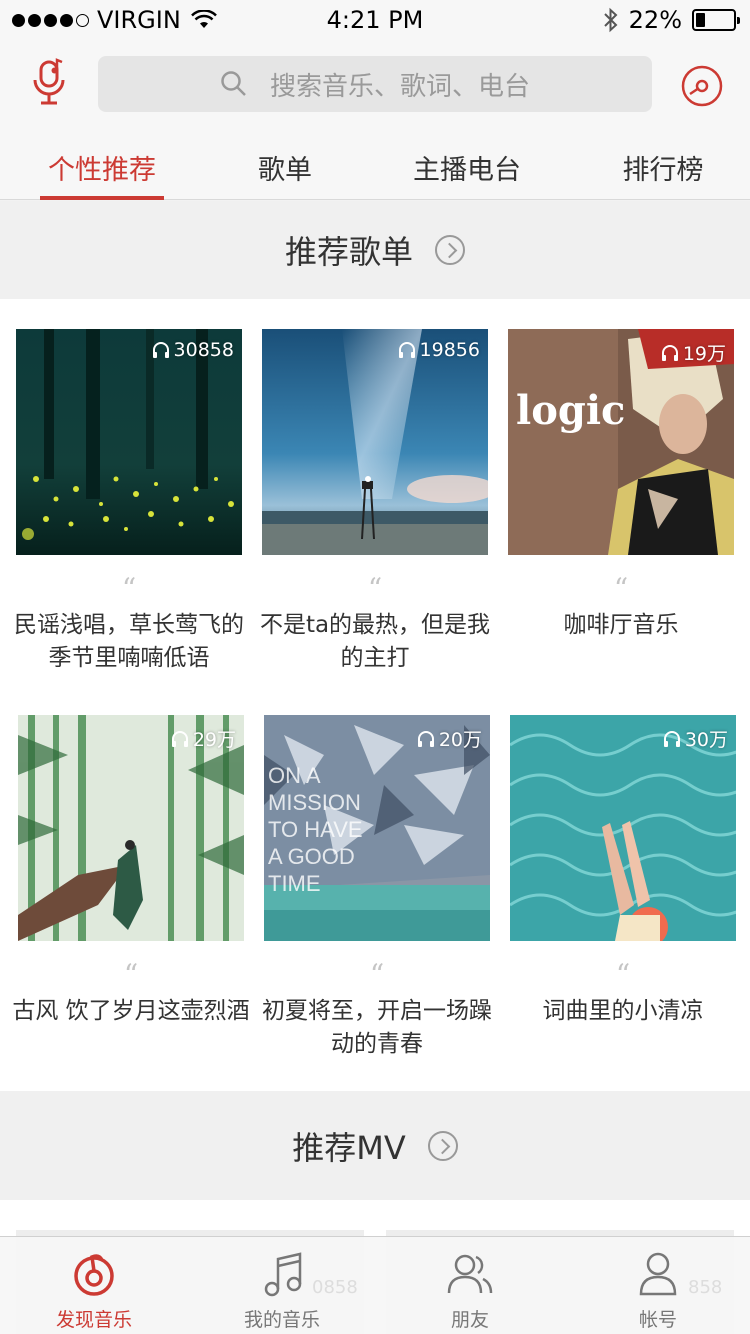 The height and width of the screenshot is (1334, 750). What do you see at coordinates (657, 1320) in the screenshot?
I see `tab-label: 帐号` at bounding box center [657, 1320].